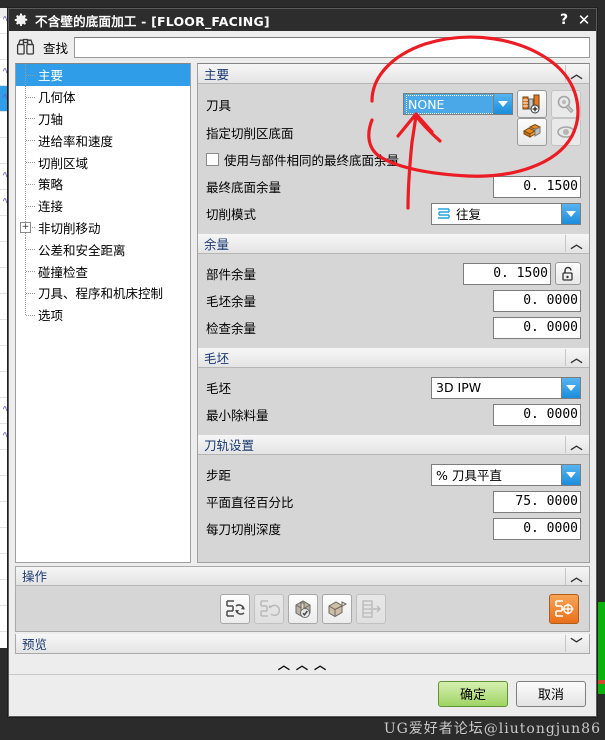  I want to click on row-flat-dia-pct: 平面直径百分比 75. 0000, so click(393, 501).